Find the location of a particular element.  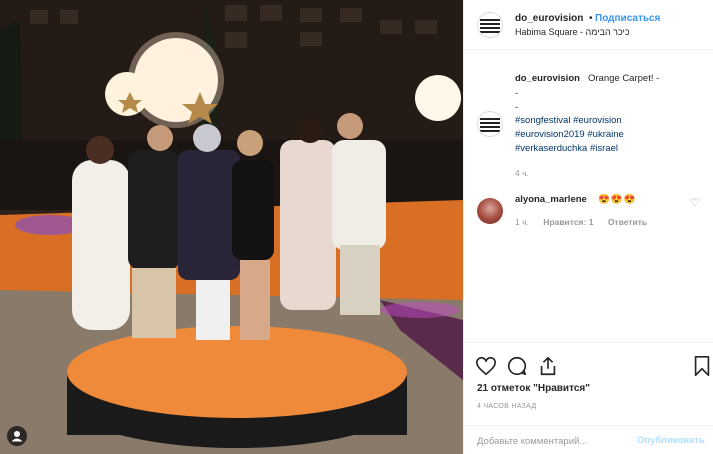

caption-time: 4 ч. is located at coordinates (522, 173).